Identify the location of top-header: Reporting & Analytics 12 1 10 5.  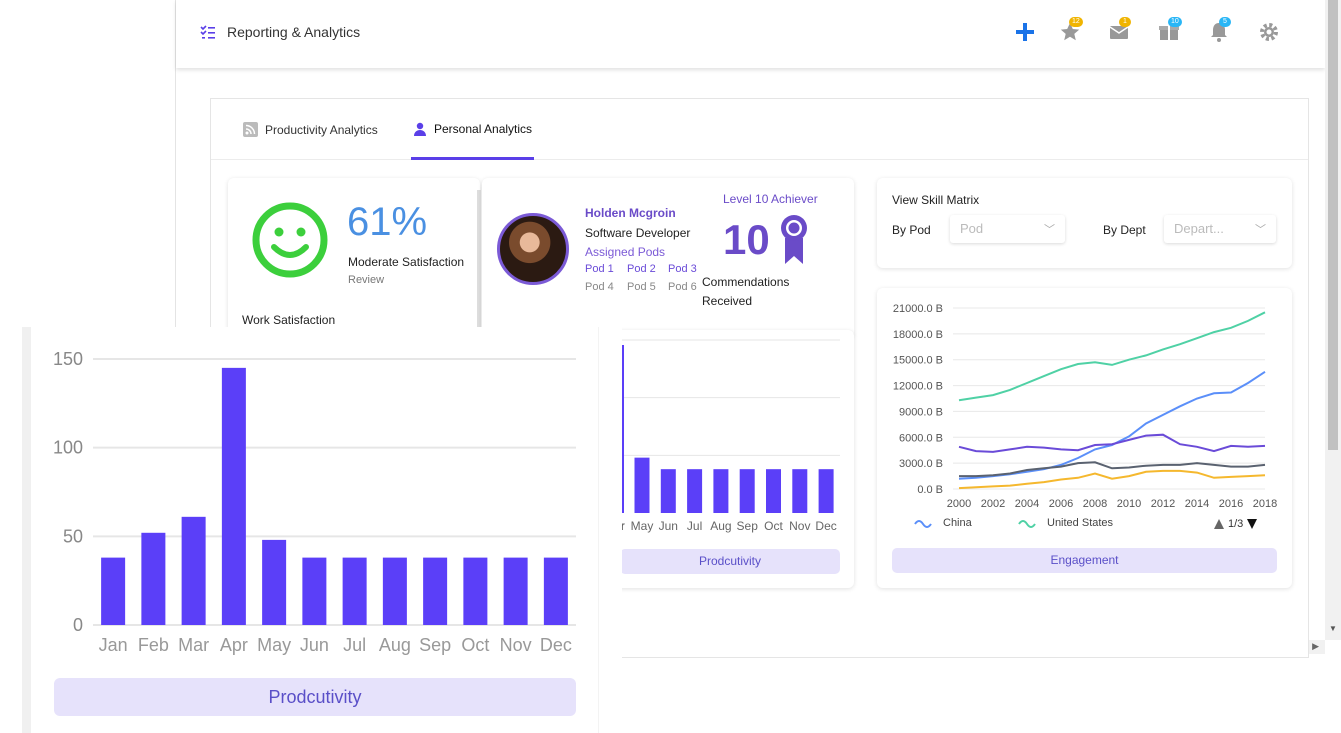
(750, 34).